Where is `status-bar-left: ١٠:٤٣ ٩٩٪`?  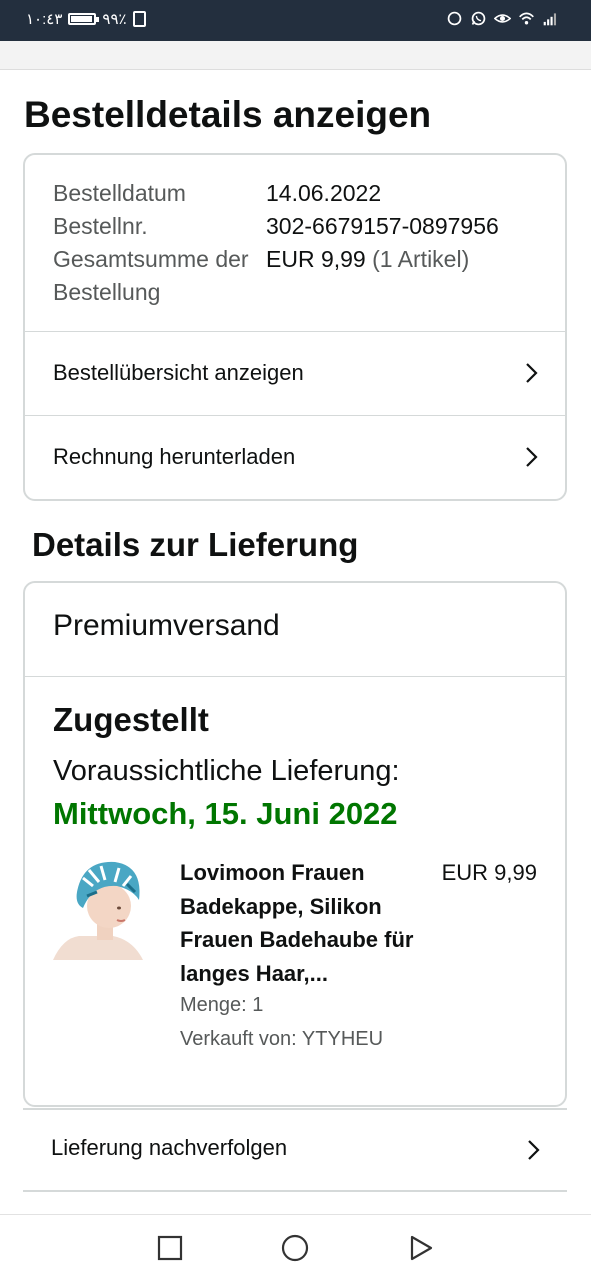 status-bar-left: ١٠:٤٣ ٩٩٪ is located at coordinates (86, 19).